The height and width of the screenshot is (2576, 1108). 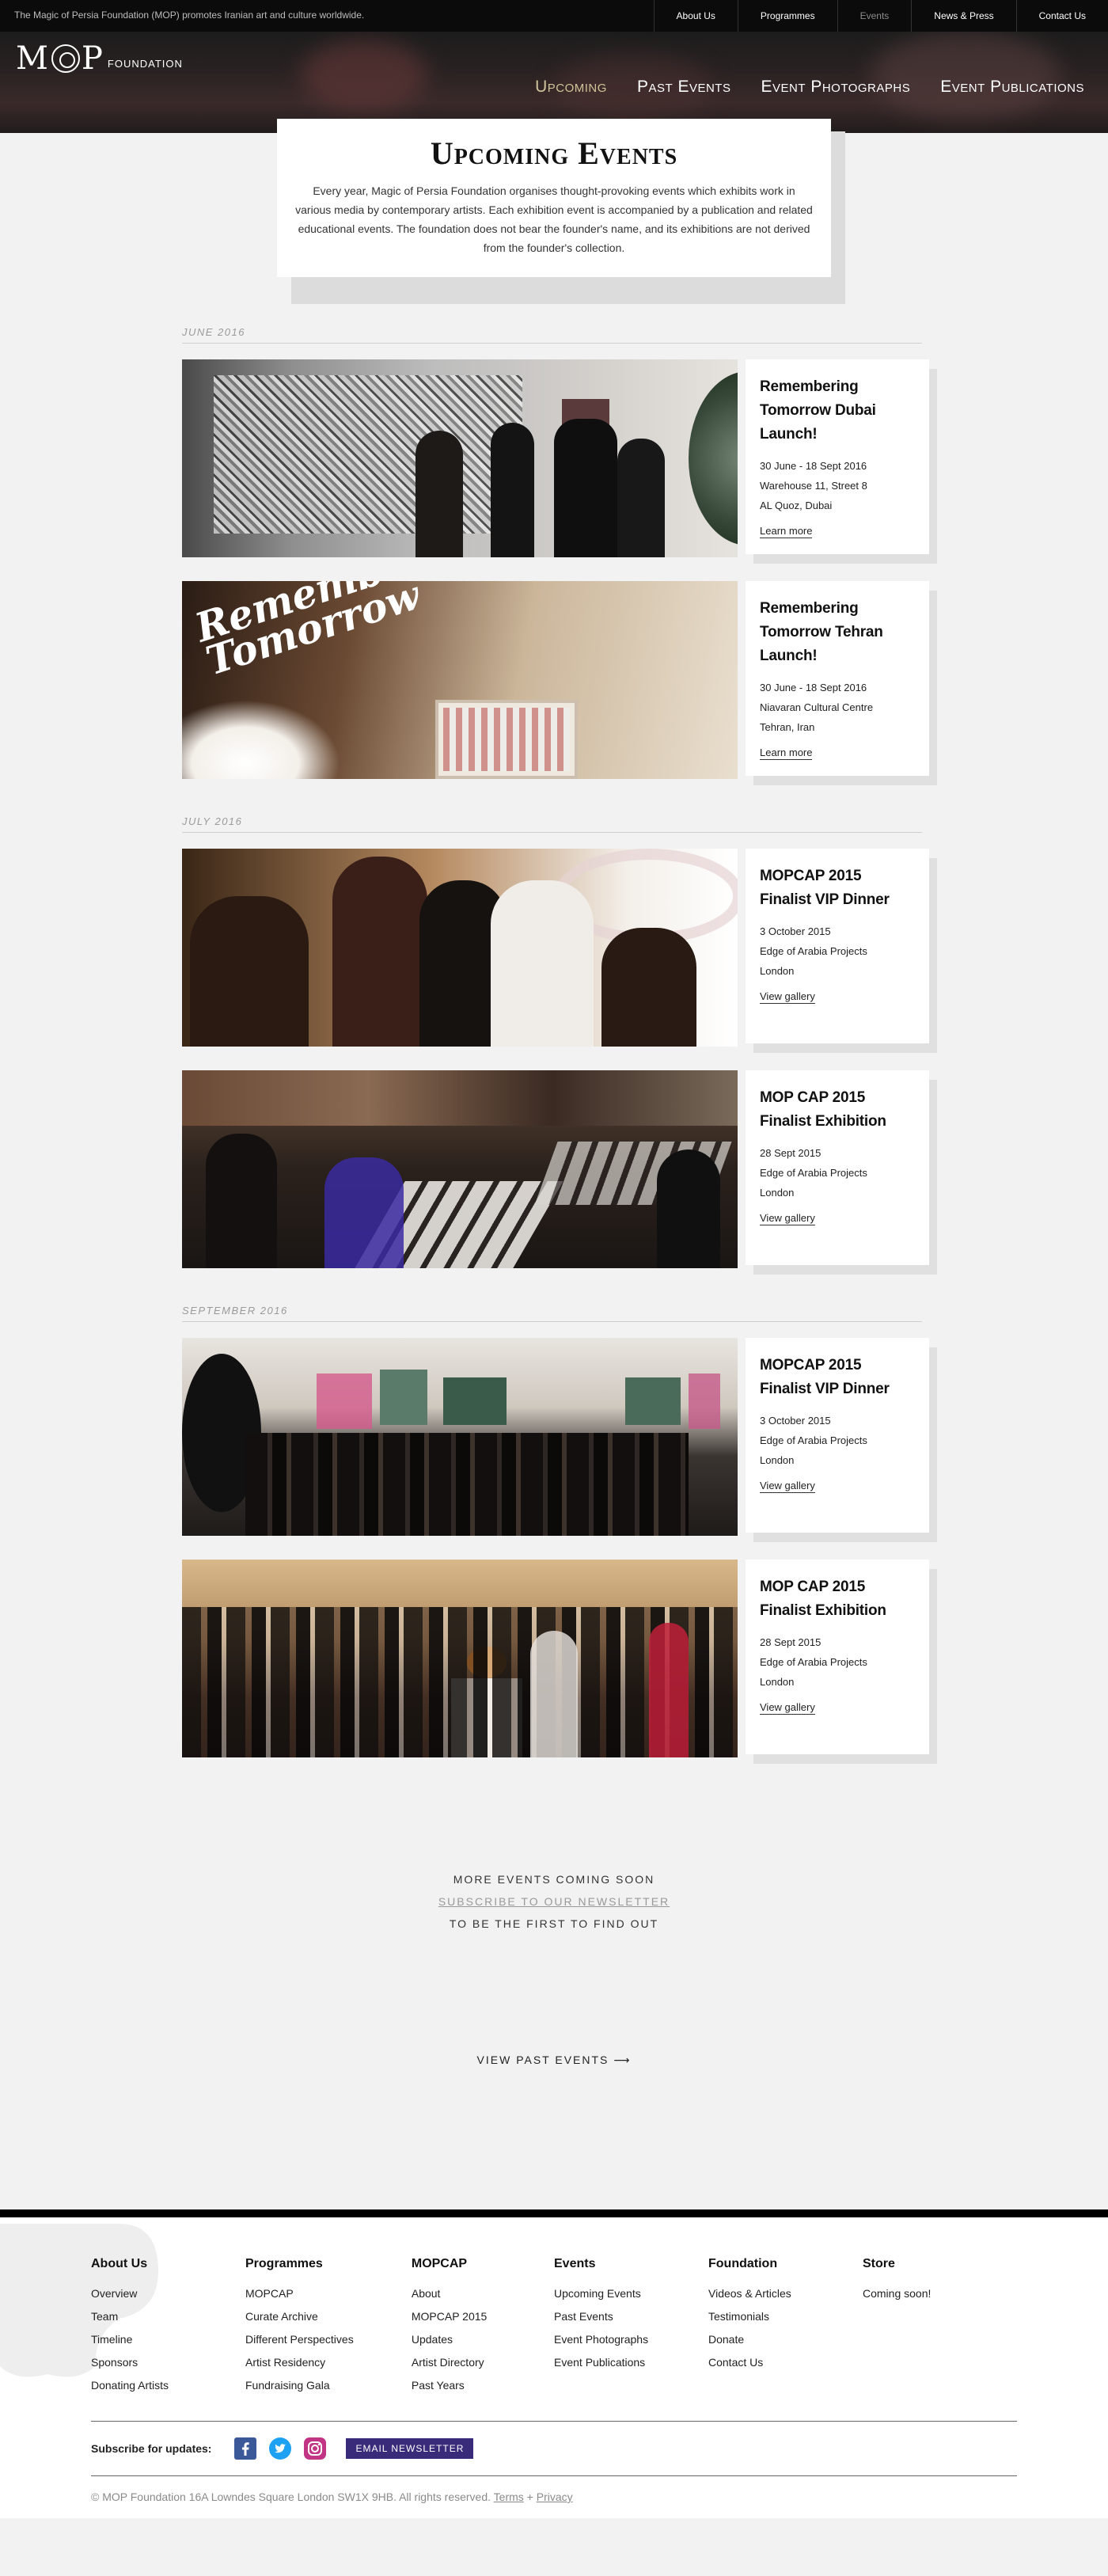 I want to click on view-past-events-link: VIEW PAST EVENTS ⟶, so click(x=554, y=2060).